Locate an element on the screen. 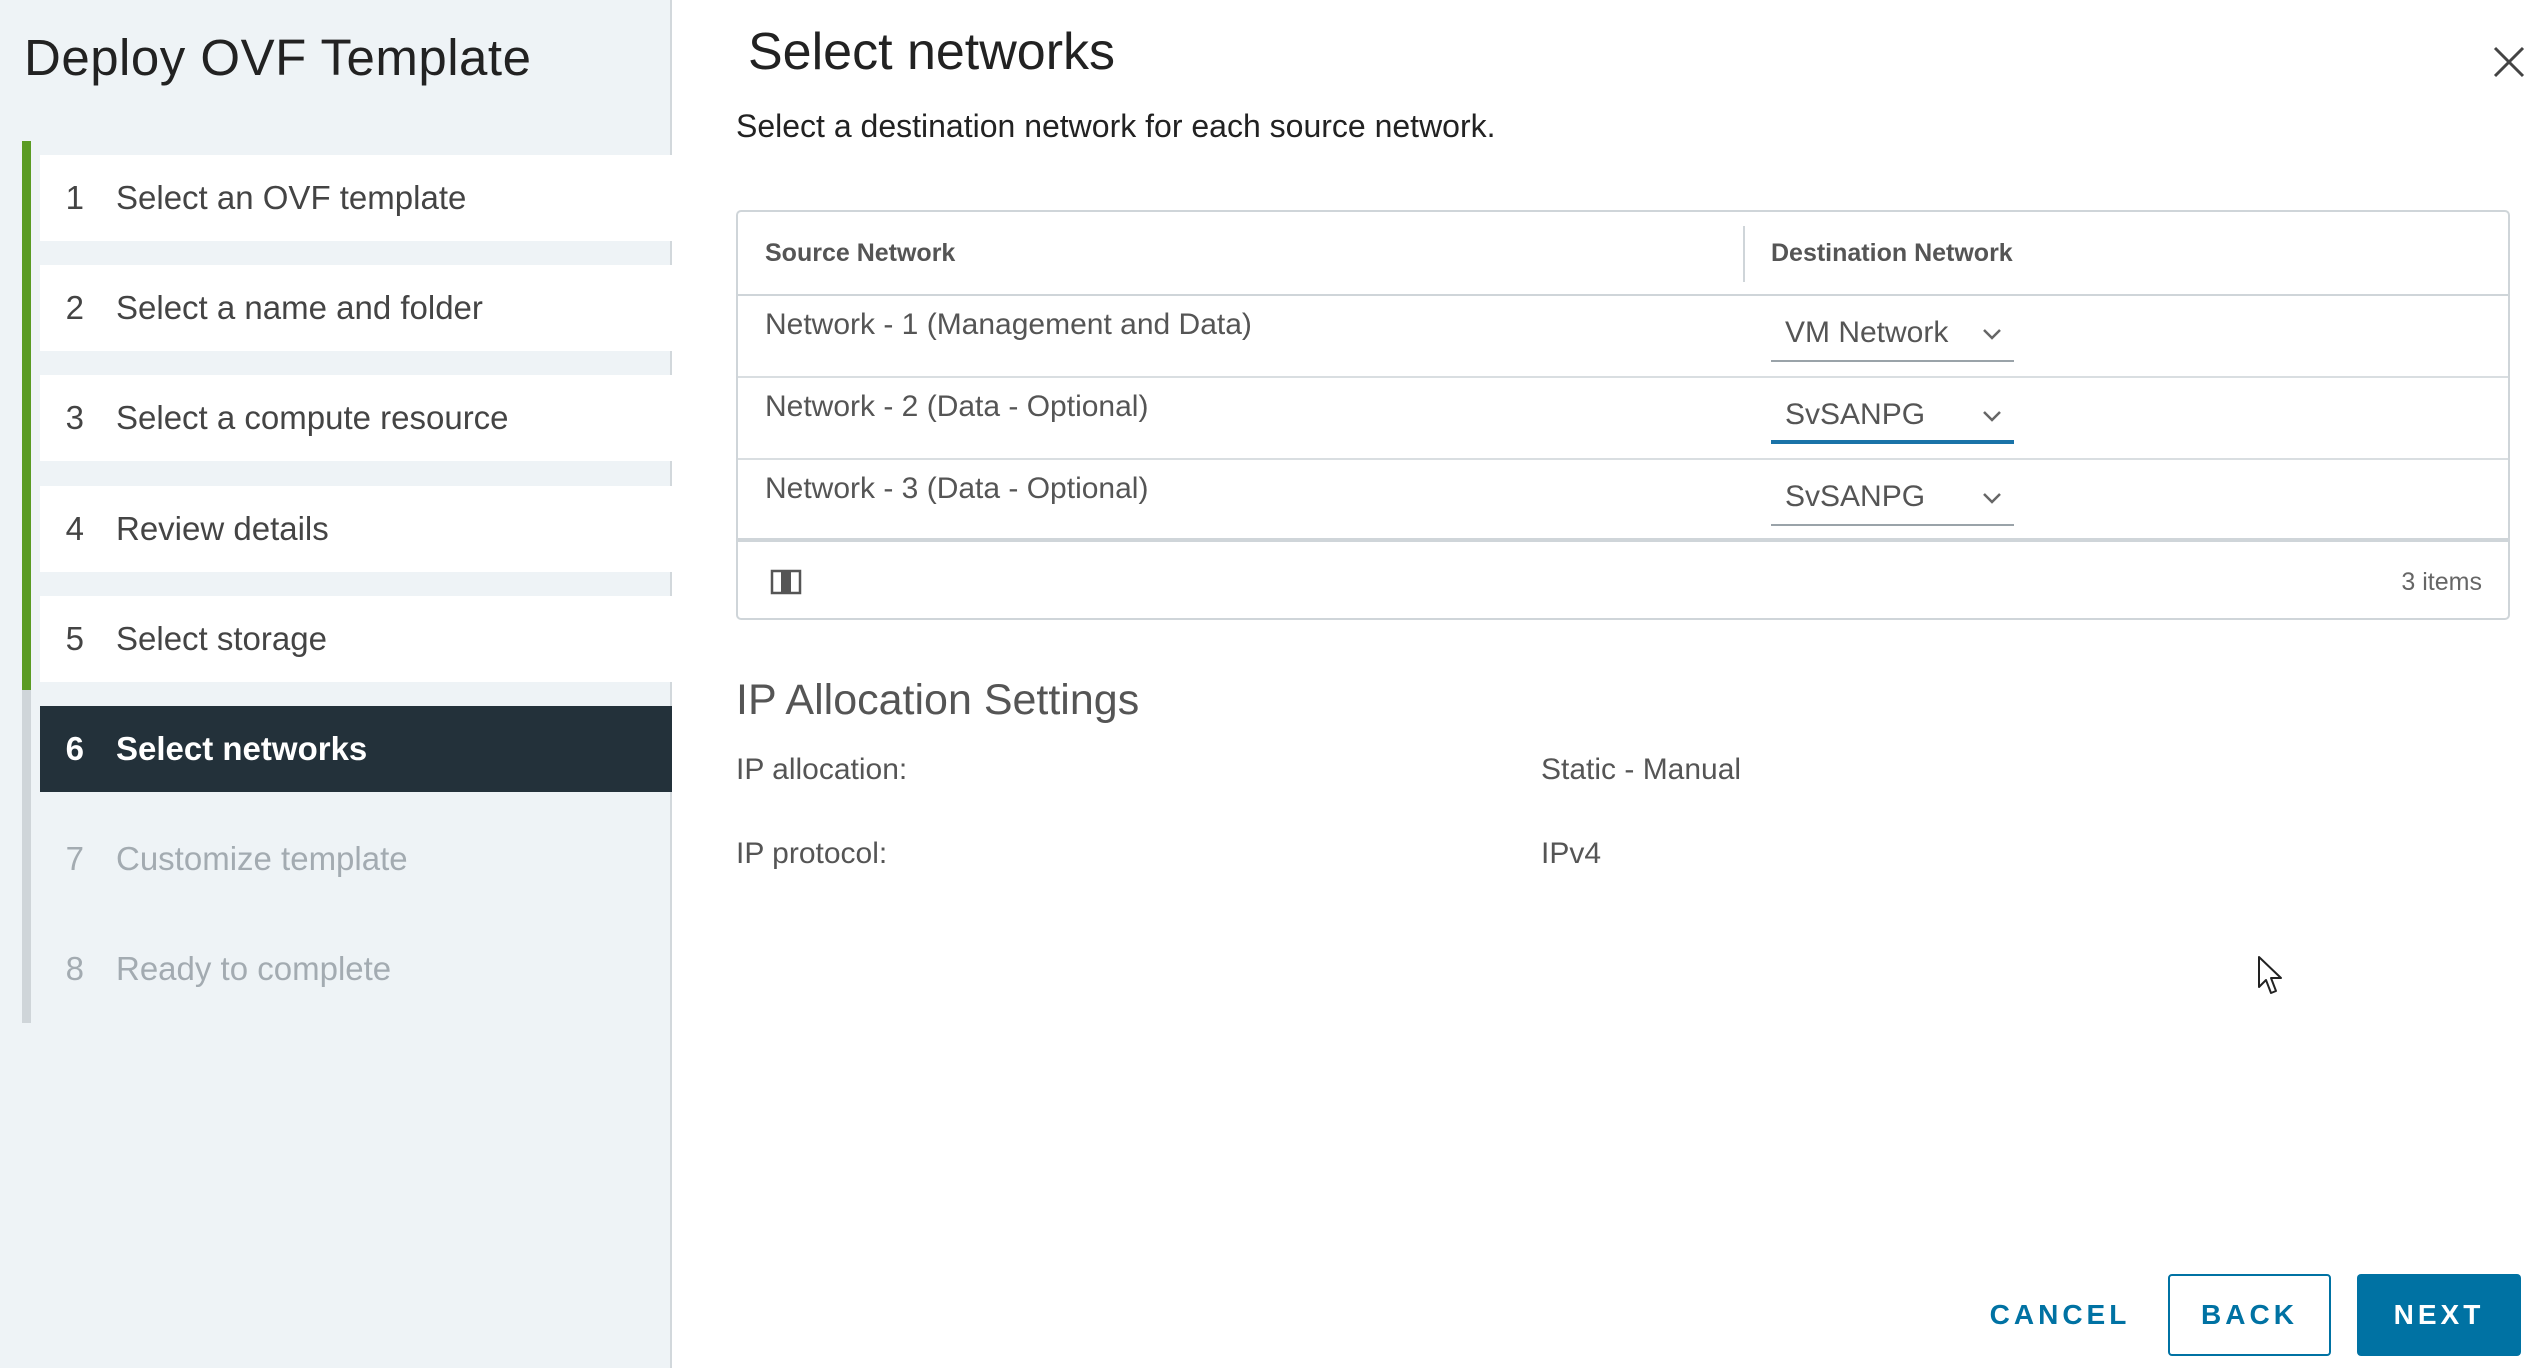  step-number: 7 is located at coordinates (74, 858).